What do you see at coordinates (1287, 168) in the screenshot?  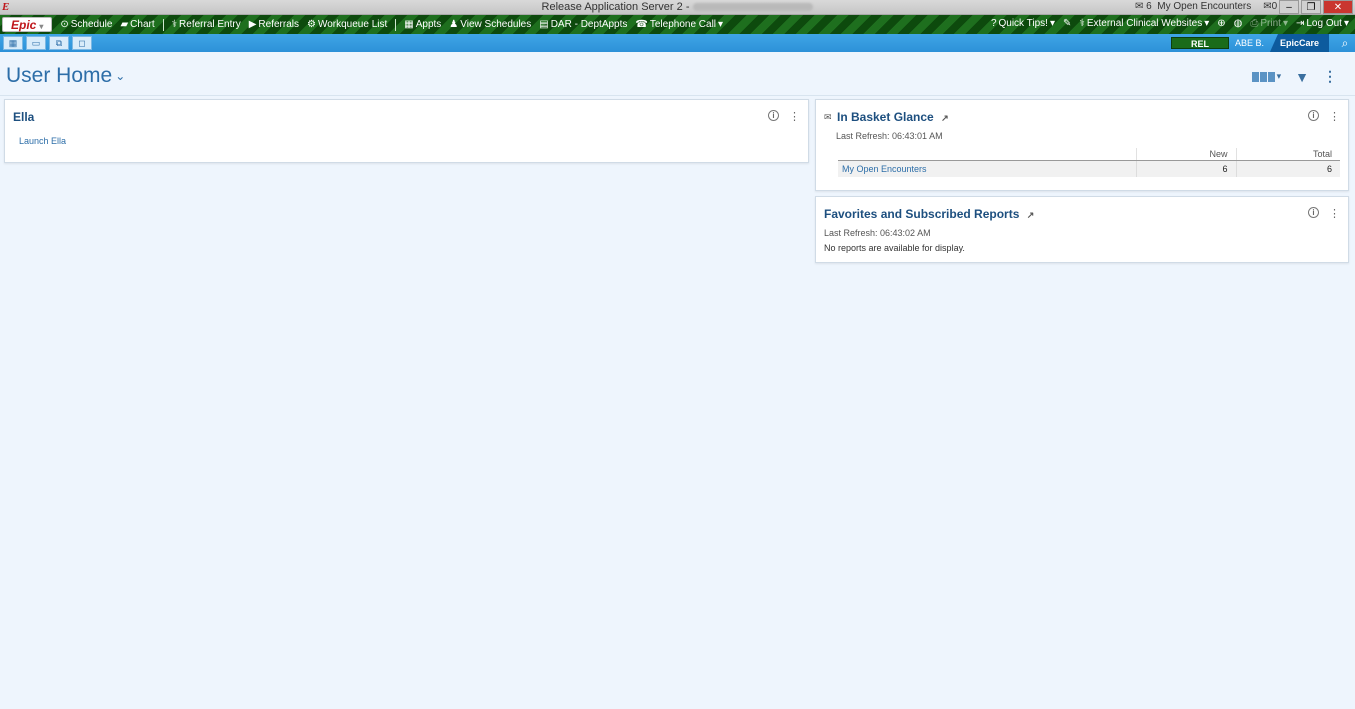 I see `total-count: 6` at bounding box center [1287, 168].